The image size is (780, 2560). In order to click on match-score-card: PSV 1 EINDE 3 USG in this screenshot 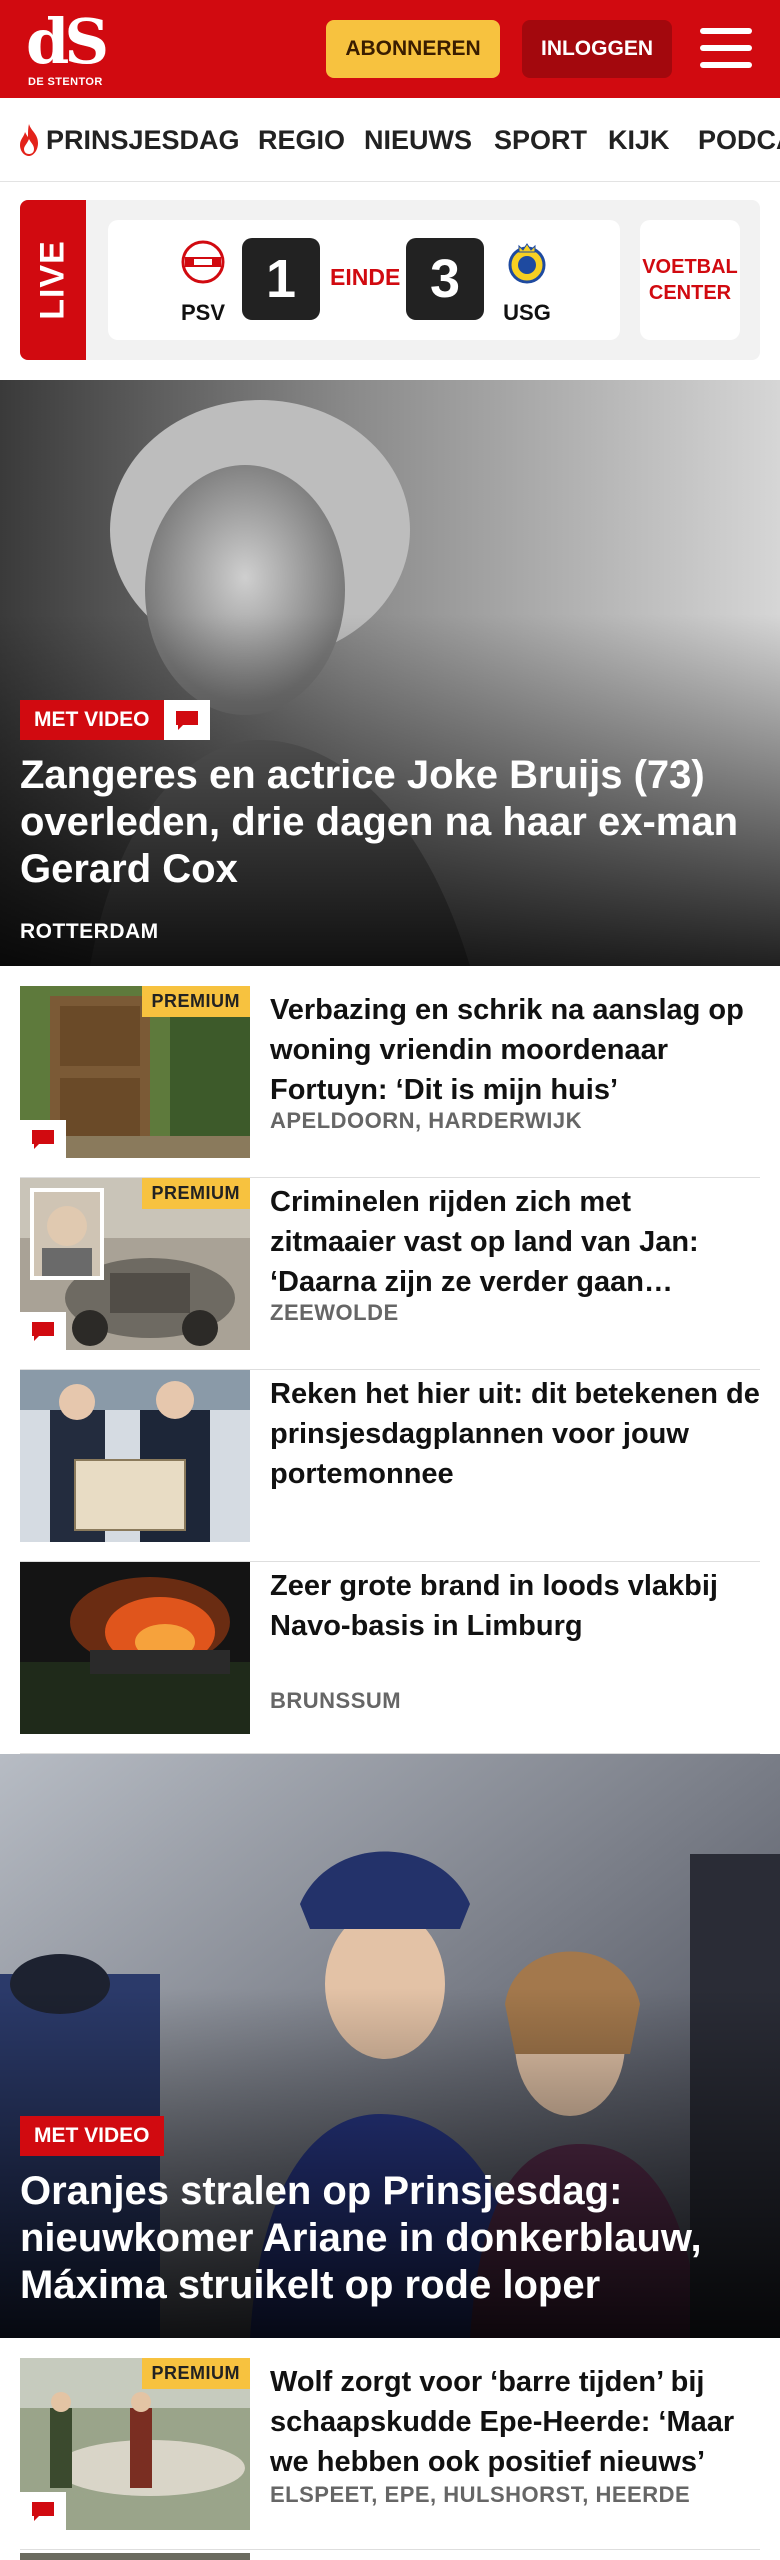, I will do `click(364, 280)`.